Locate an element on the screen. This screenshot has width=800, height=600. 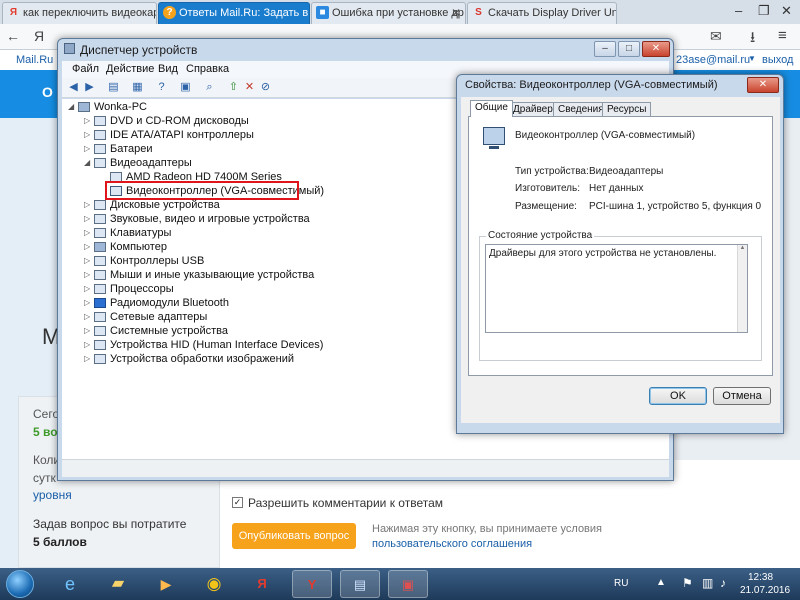
language-indicator: RU is located at coordinates (621, 583).